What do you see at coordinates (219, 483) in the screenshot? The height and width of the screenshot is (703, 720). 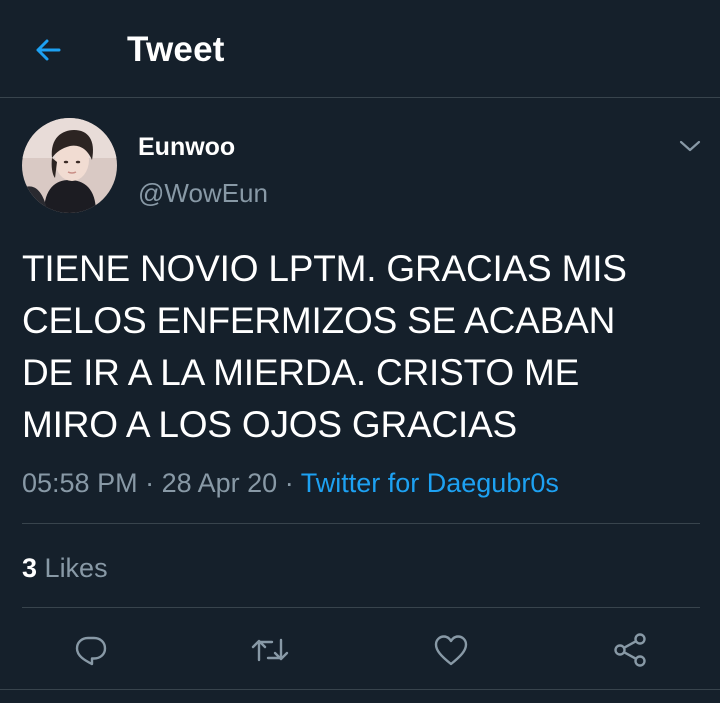 I see `tweet-date: 28 Apr 20` at bounding box center [219, 483].